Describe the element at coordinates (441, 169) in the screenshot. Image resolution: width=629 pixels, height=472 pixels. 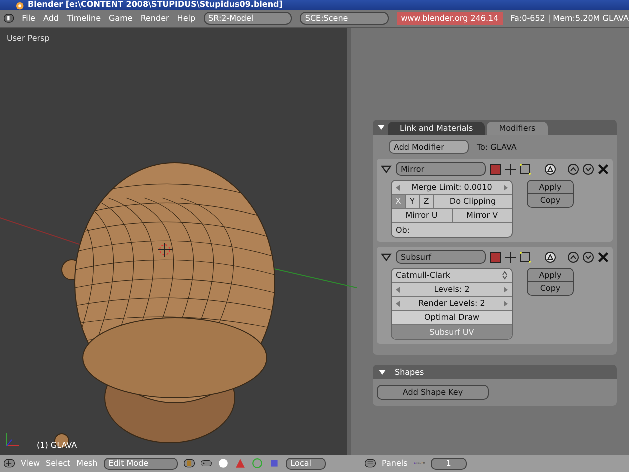
I see `modifier-name-field: Mirror` at that location.